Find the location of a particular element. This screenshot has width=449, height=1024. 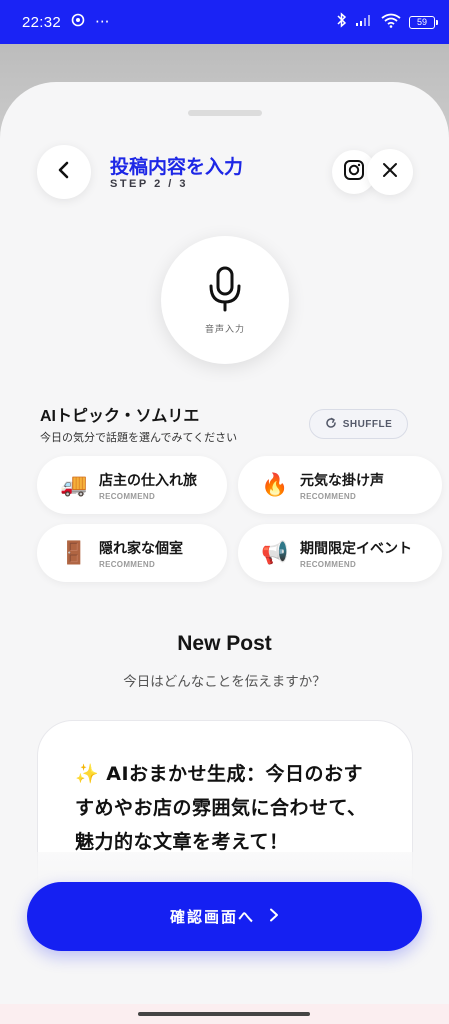

status-more: ··· is located at coordinates (102, 22).